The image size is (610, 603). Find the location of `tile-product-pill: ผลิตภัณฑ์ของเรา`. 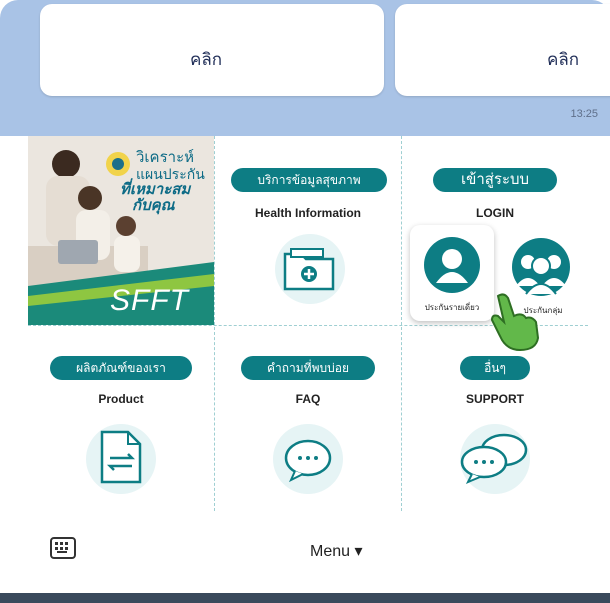

tile-product-pill: ผลิตภัณฑ์ของเรา is located at coordinates (121, 368).